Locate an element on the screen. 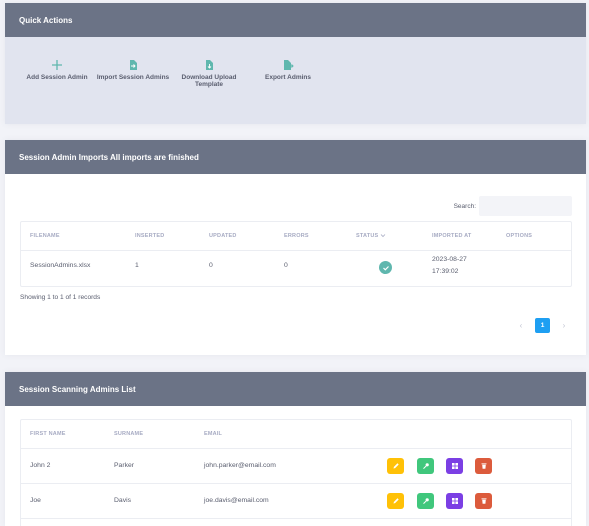  page-1-button: 1 is located at coordinates (542, 325).